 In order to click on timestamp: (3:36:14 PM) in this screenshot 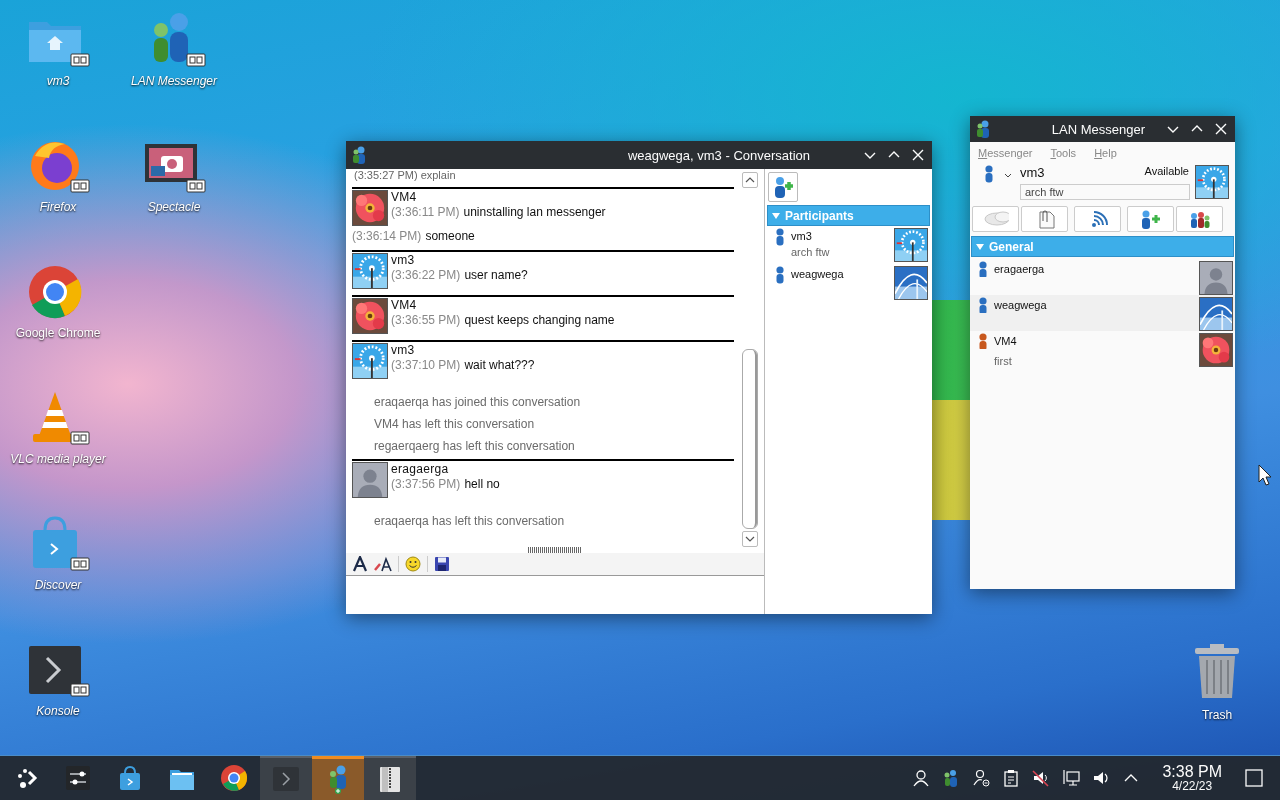, I will do `click(387, 236)`.